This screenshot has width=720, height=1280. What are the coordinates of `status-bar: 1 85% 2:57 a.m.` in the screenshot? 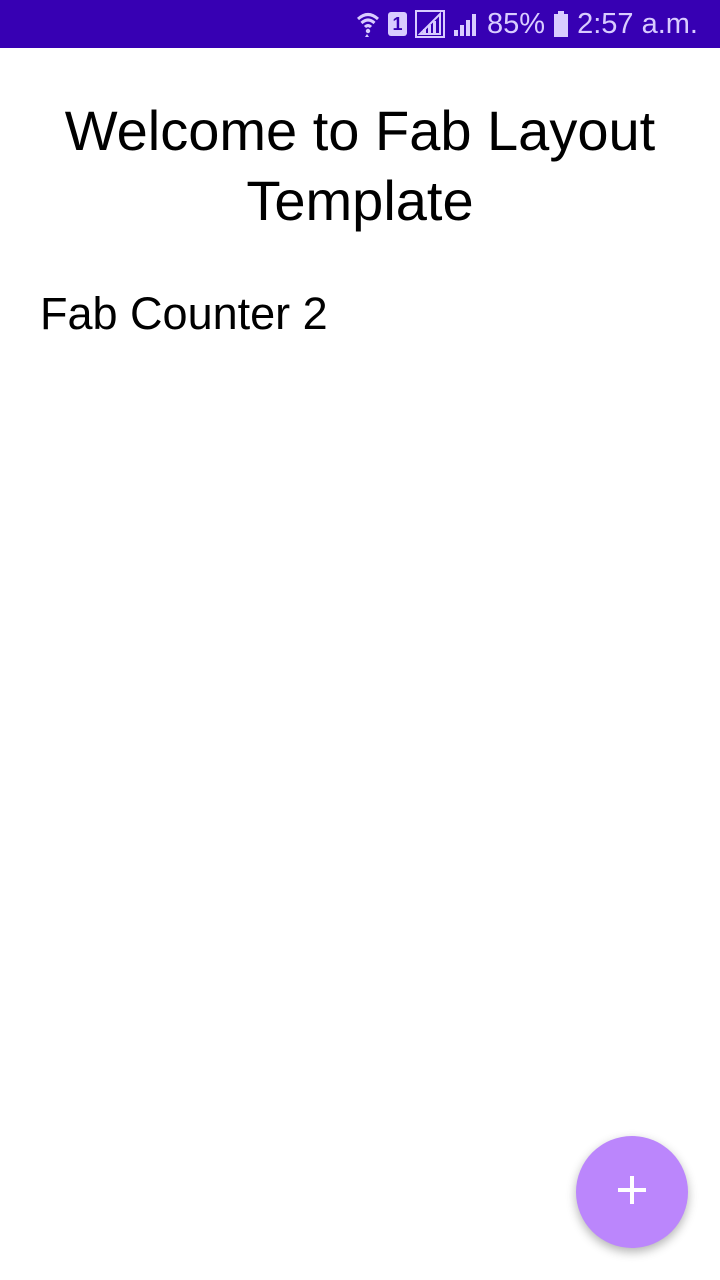 It's located at (360, 24).